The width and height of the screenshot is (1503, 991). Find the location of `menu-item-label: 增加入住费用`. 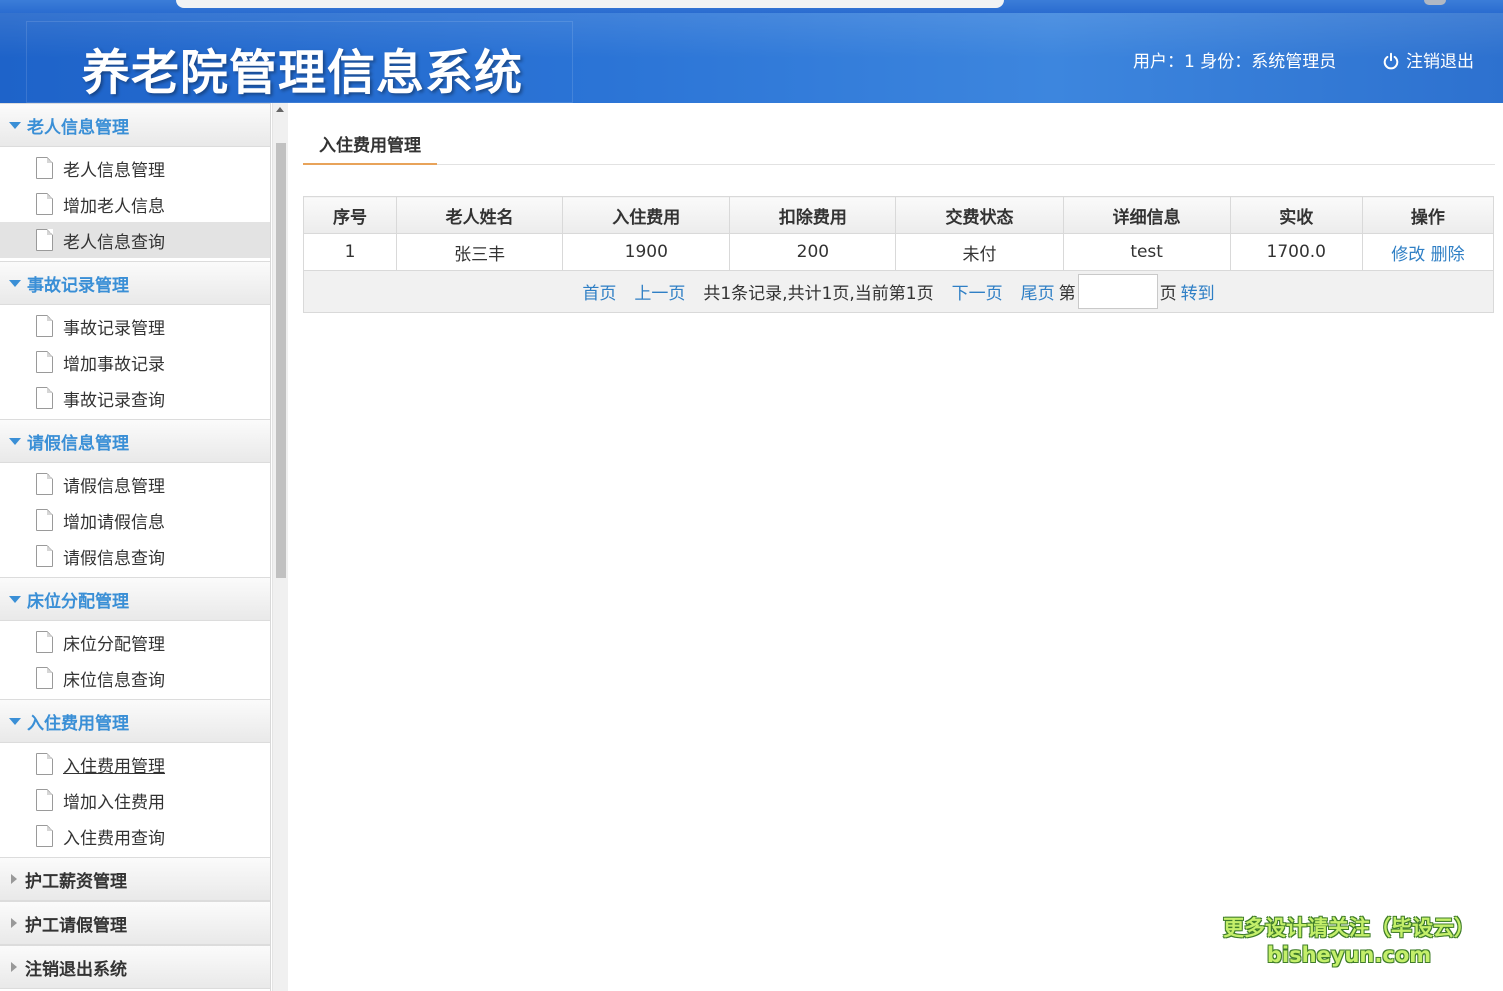

menu-item-label: 增加入住费用 is located at coordinates (114, 802).